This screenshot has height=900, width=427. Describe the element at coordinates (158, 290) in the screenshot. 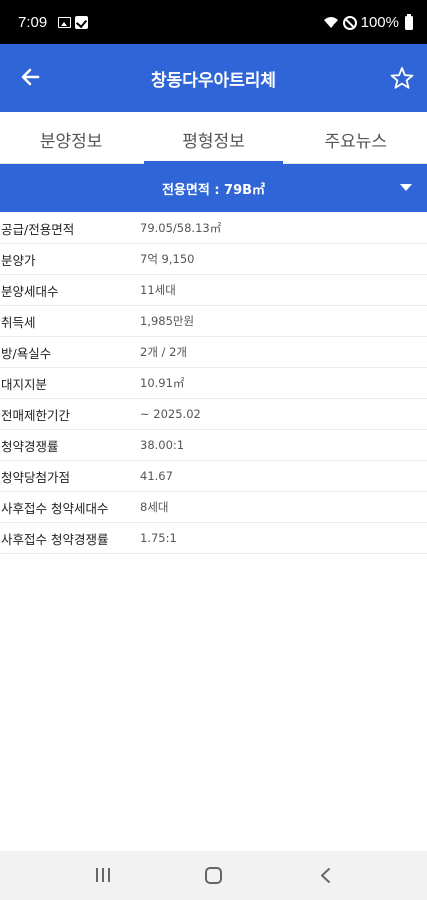

I see `info-value: 11세대` at that location.